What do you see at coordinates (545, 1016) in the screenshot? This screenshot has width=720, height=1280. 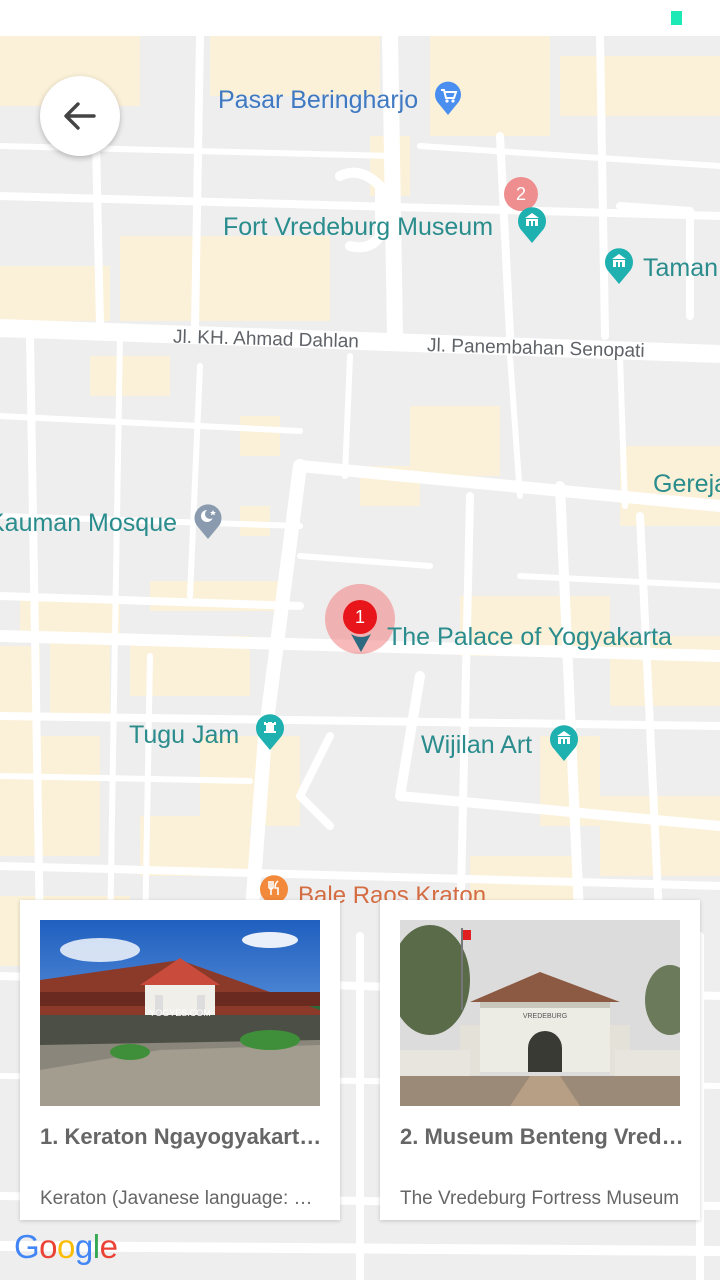 I see `photo-watermark: VREDEBURG` at bounding box center [545, 1016].